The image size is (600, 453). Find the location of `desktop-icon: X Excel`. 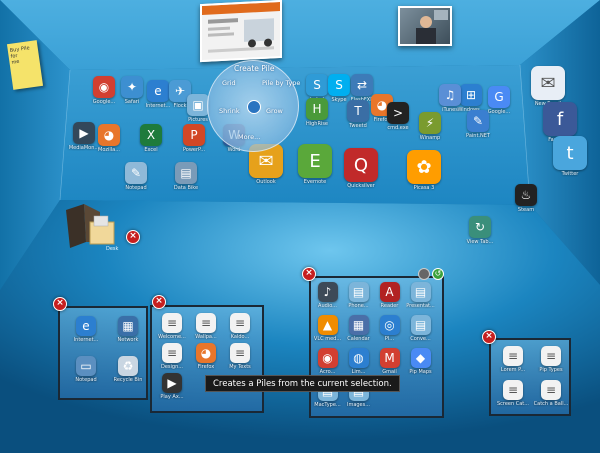

desktop-icon: X Excel is located at coordinates (151, 138).